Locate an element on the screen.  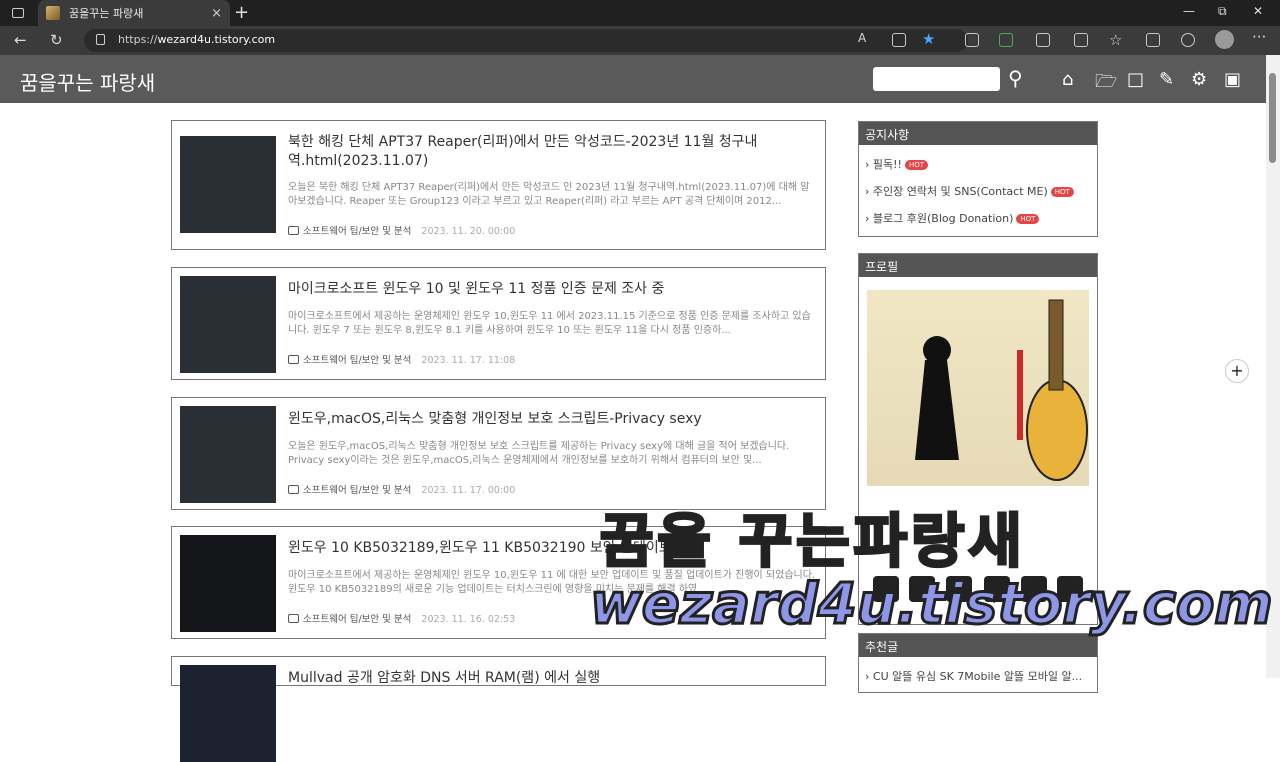
favorites-icon: ☆ is located at coordinates (1115, 40).